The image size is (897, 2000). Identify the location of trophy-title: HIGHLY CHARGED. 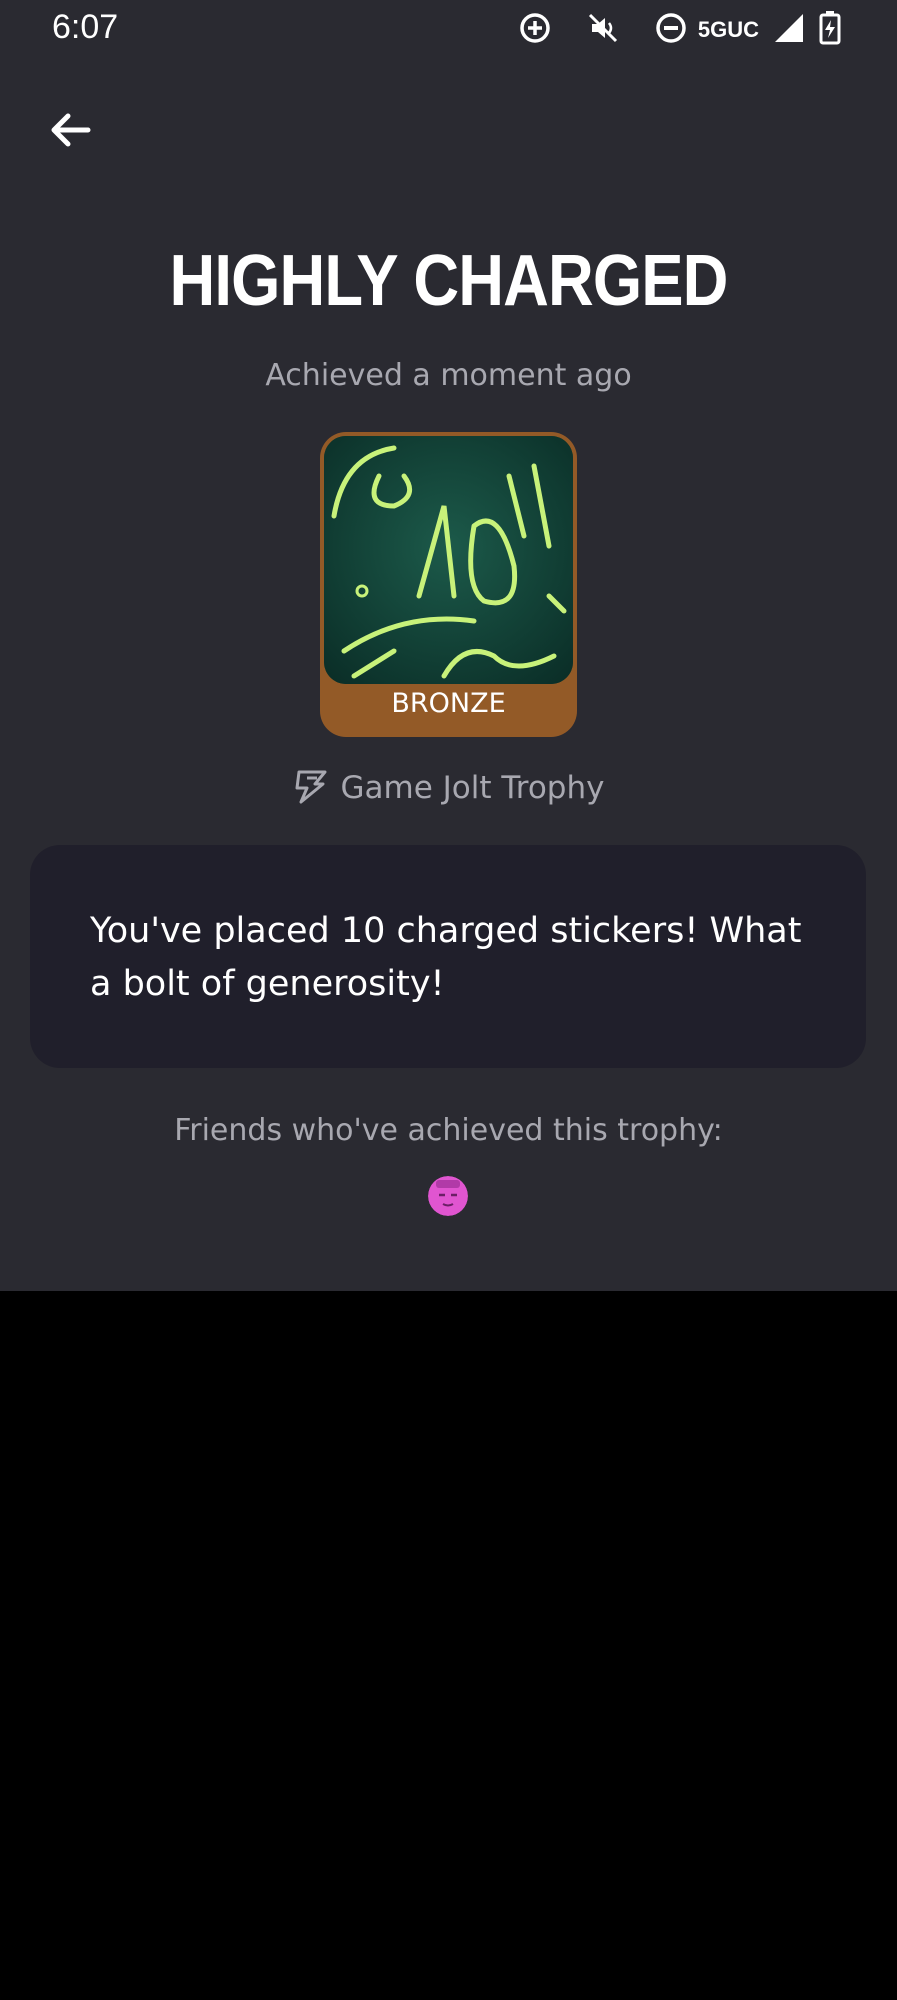
(448, 281).